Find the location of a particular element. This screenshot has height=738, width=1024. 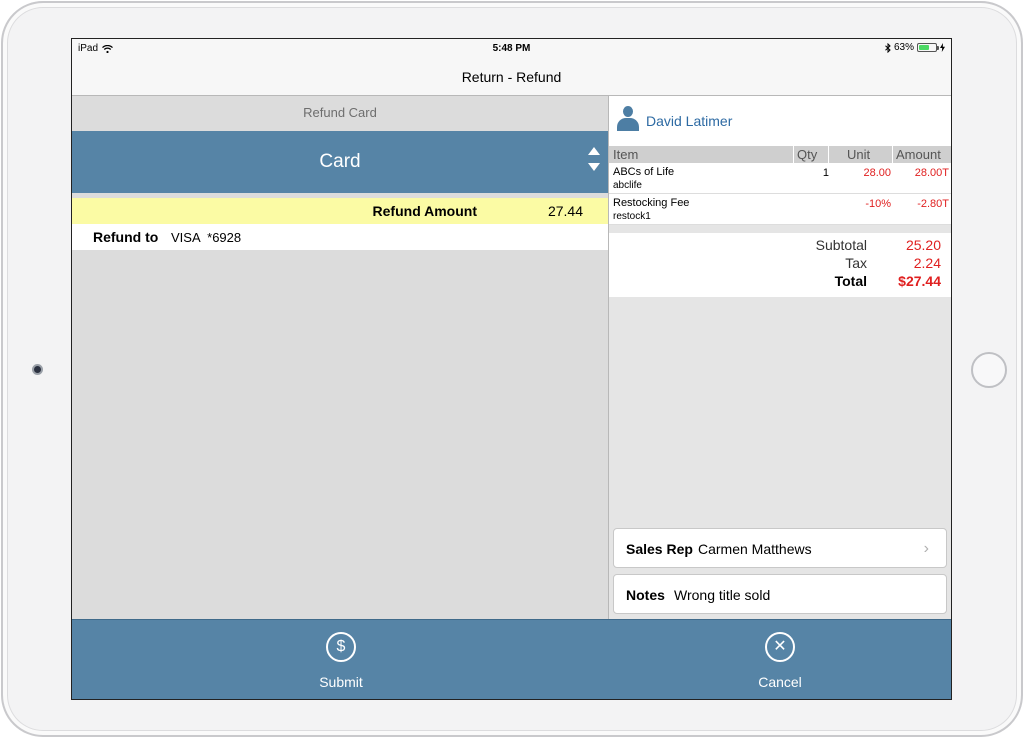

refund-amount-row: Refund Amount 27.44 is located at coordinates (340, 211).